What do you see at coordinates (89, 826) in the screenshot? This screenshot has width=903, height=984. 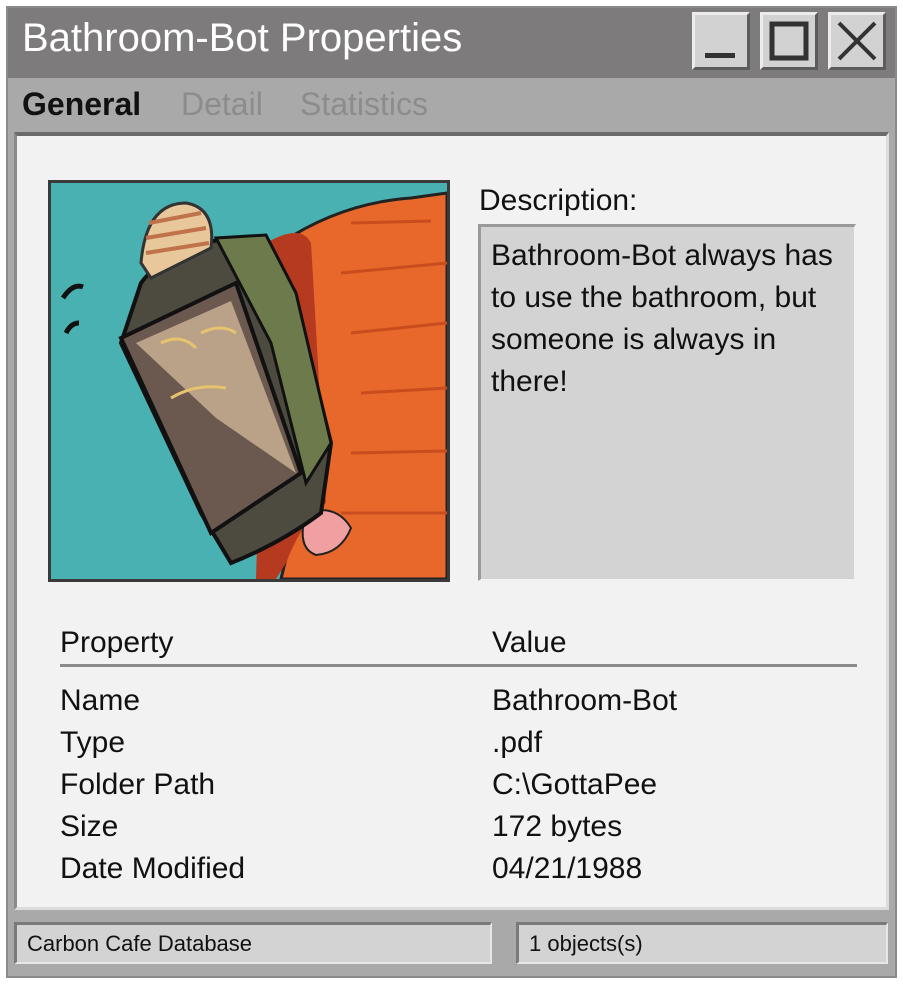 I see `property-key: Size` at bounding box center [89, 826].